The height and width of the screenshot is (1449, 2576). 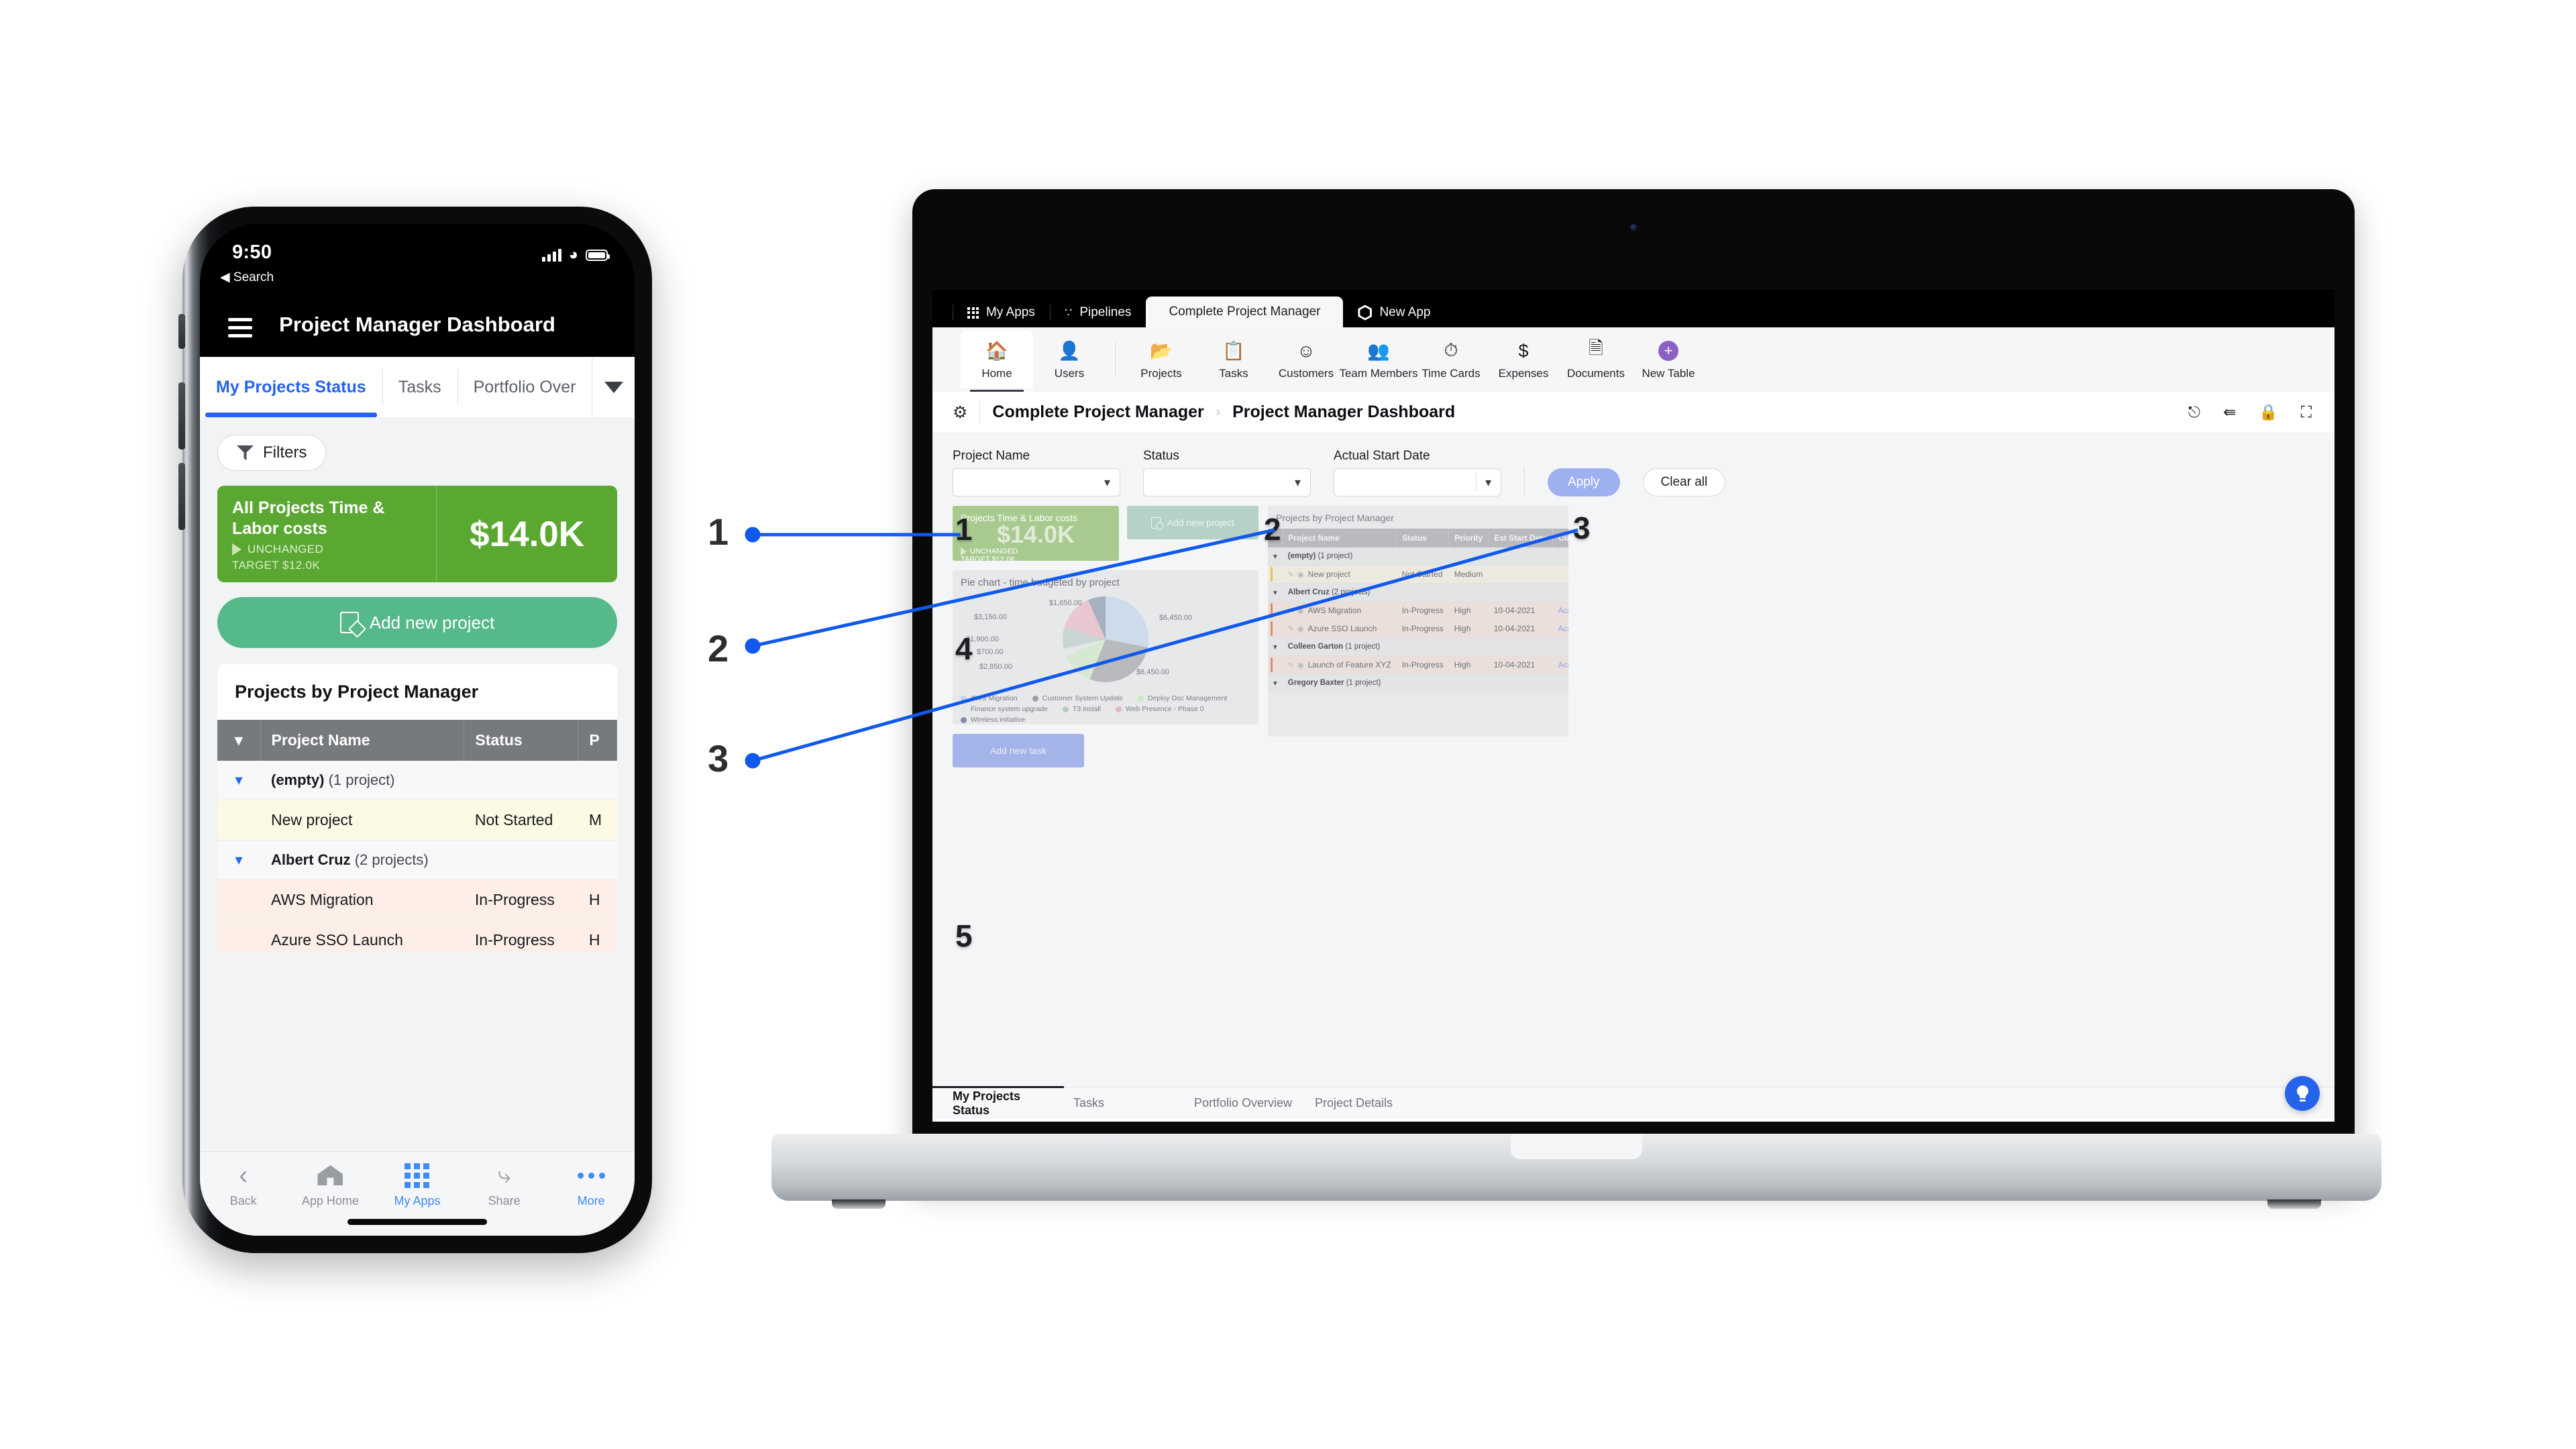 What do you see at coordinates (362, 936) in the screenshot?
I see `cell-project-name: Azure SSO Launch` at bounding box center [362, 936].